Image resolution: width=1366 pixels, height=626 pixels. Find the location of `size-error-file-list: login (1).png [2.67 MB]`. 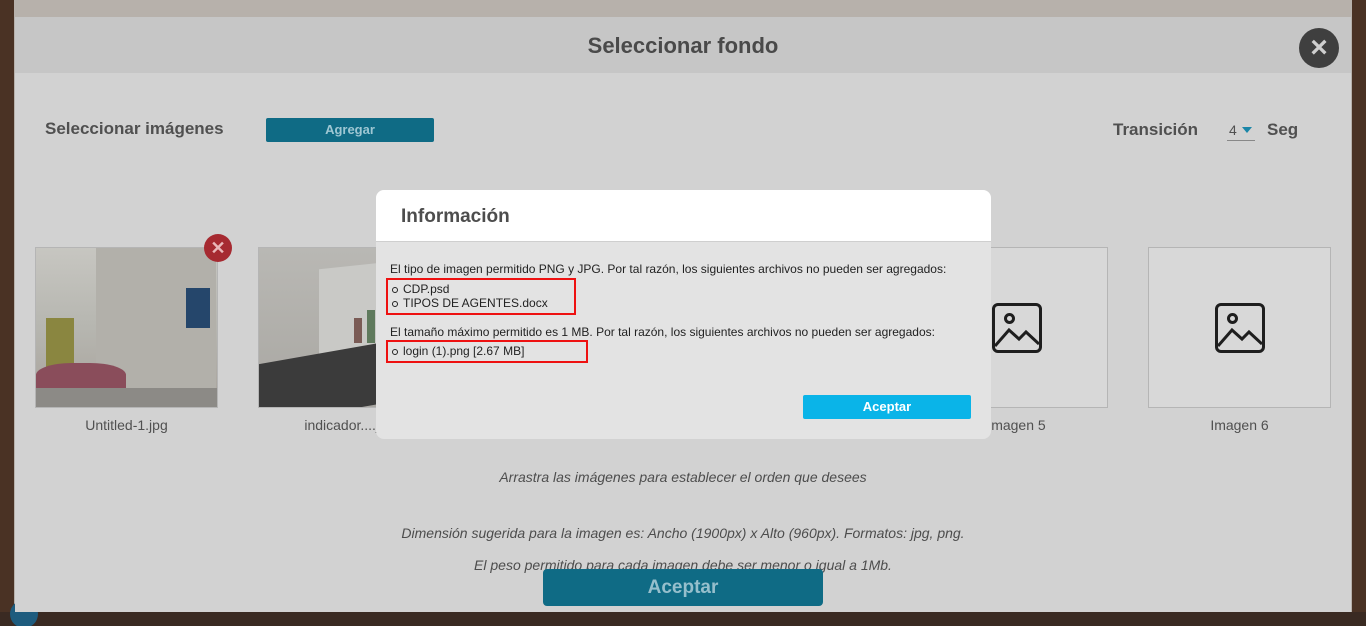

size-error-file-list: login (1).png [2.67 MB] is located at coordinates (487, 351).